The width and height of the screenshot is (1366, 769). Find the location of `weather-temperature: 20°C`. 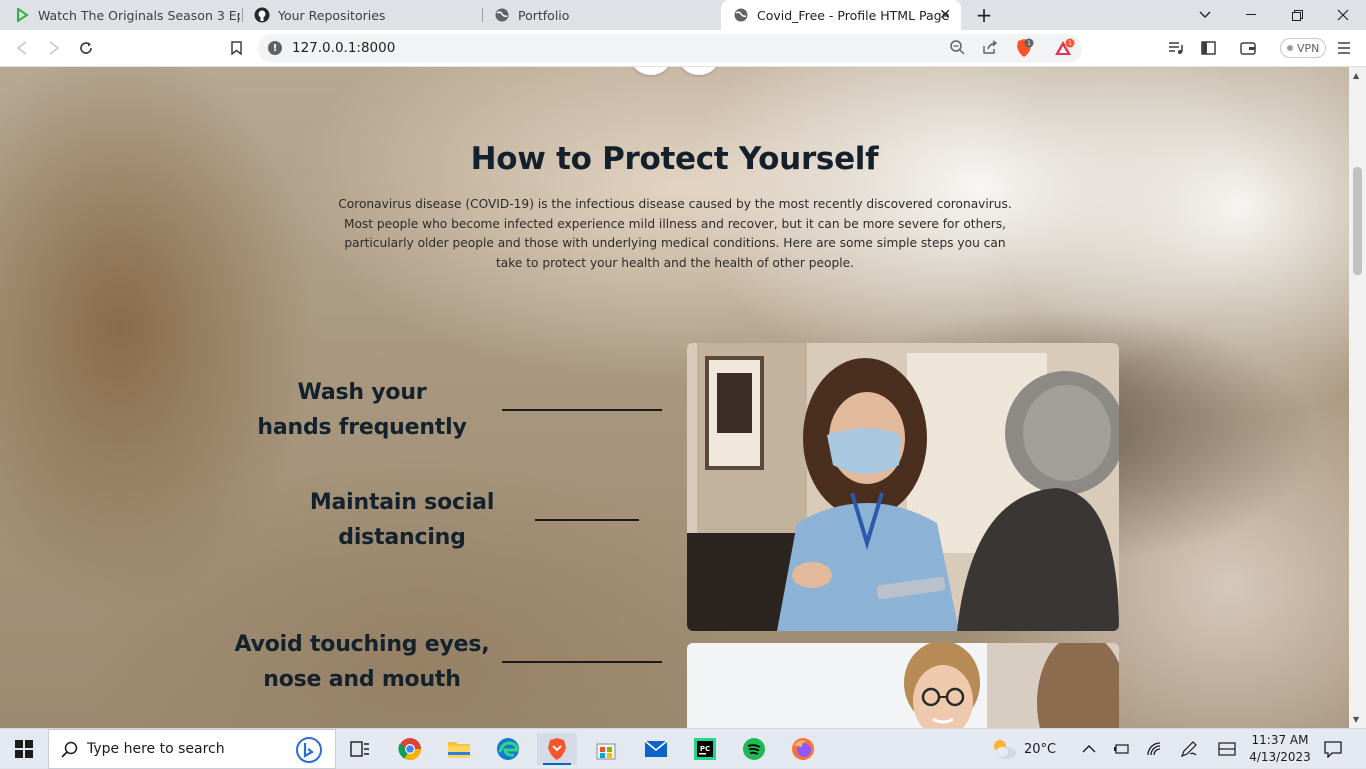

weather-temperature: 20°C is located at coordinates (1040, 749).